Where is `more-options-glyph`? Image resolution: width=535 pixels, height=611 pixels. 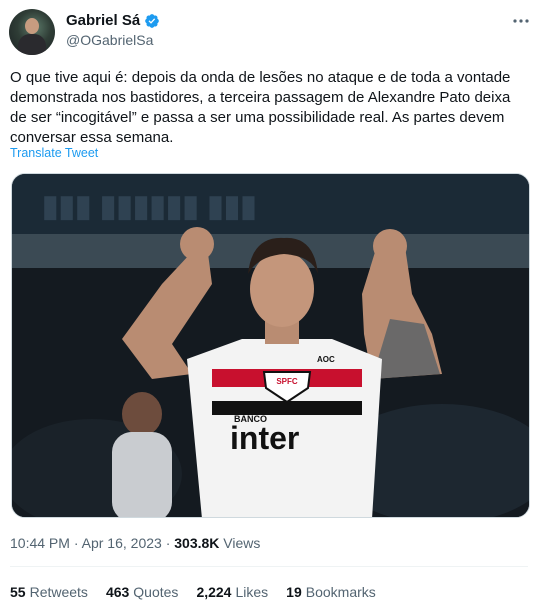 more-options-glyph is located at coordinates (521, 21).